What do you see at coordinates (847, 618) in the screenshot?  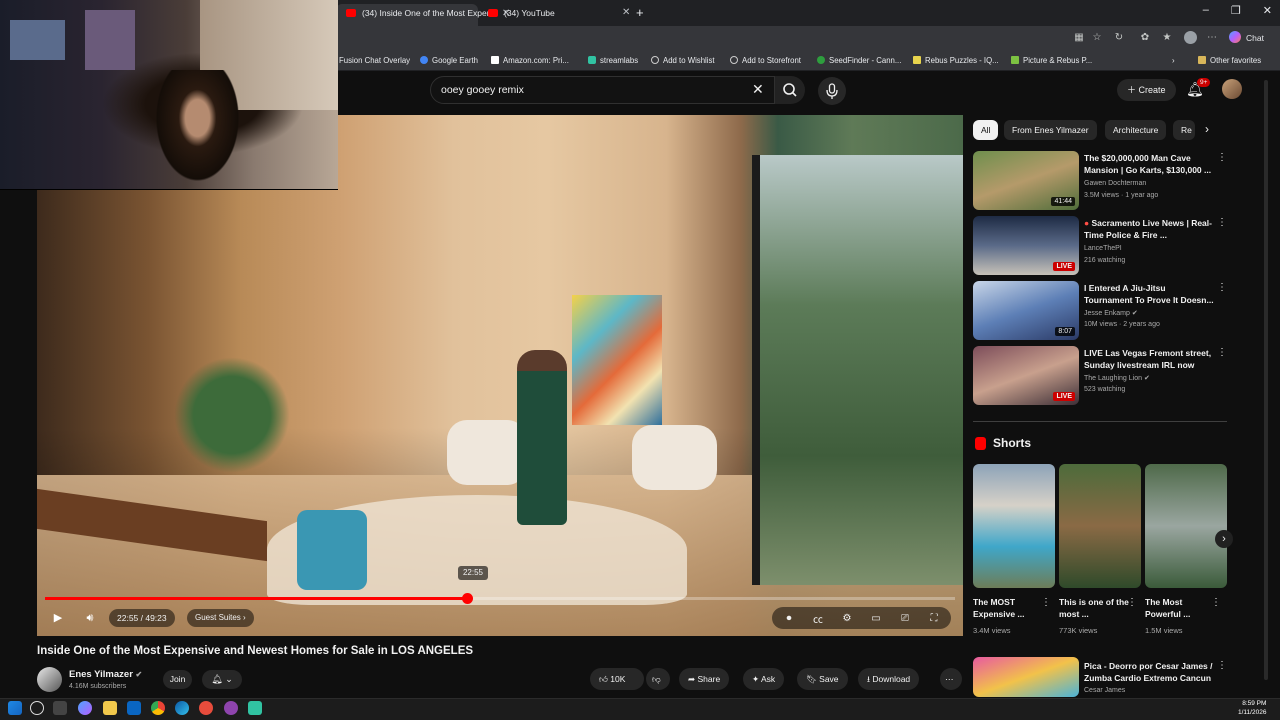 I see `settings-gear-icon: ⚙` at bounding box center [847, 618].